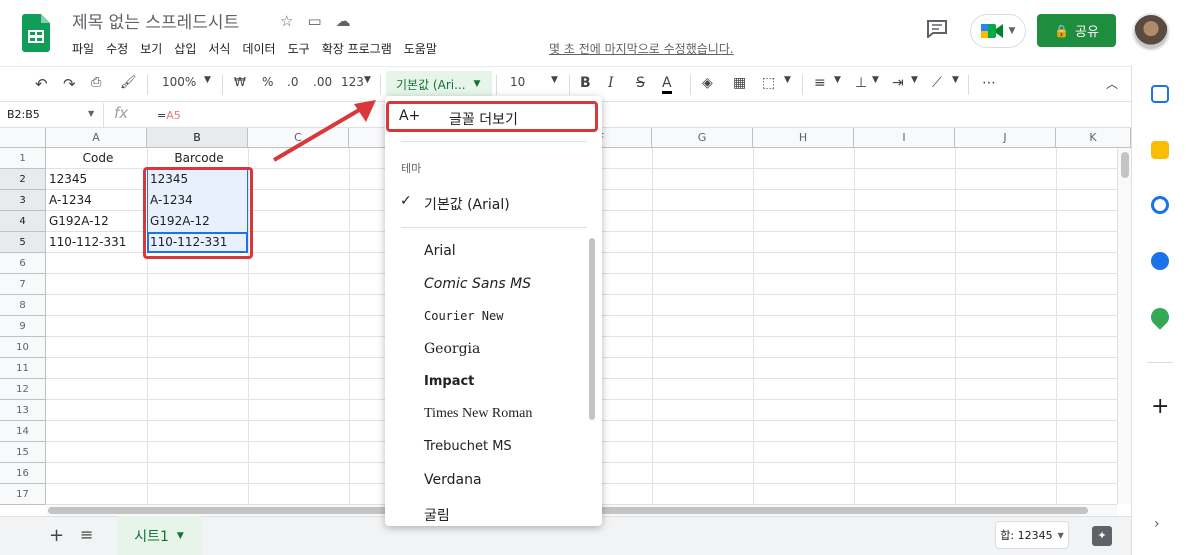 The image size is (1187, 555). Describe the element at coordinates (219, 48) in the screenshot. I see `menu-format: 서식` at that location.